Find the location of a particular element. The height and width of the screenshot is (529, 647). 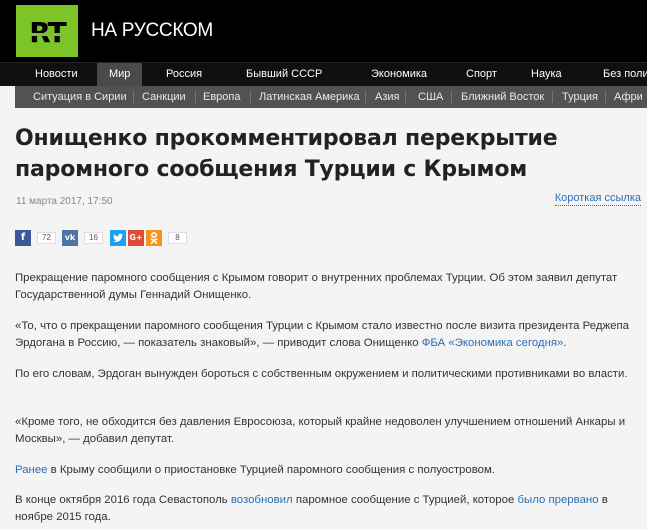

subnav-item-middleeast: Ближний Восток is located at coordinates (502, 97).